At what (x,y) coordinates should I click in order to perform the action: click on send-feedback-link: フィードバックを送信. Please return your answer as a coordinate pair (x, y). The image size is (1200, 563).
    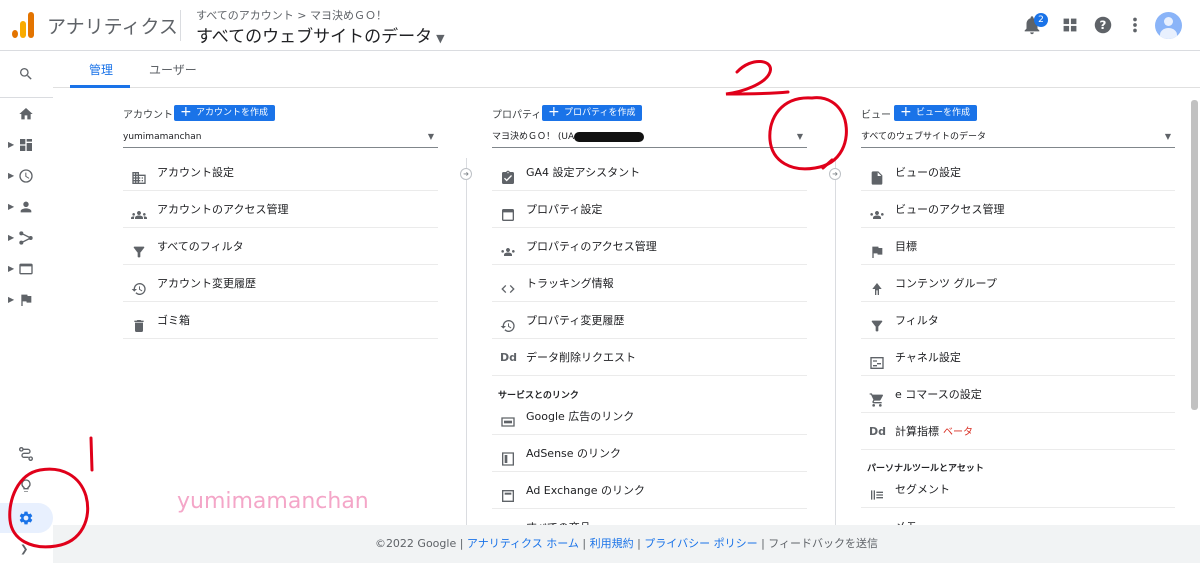
    Looking at the image, I should click on (823, 543).